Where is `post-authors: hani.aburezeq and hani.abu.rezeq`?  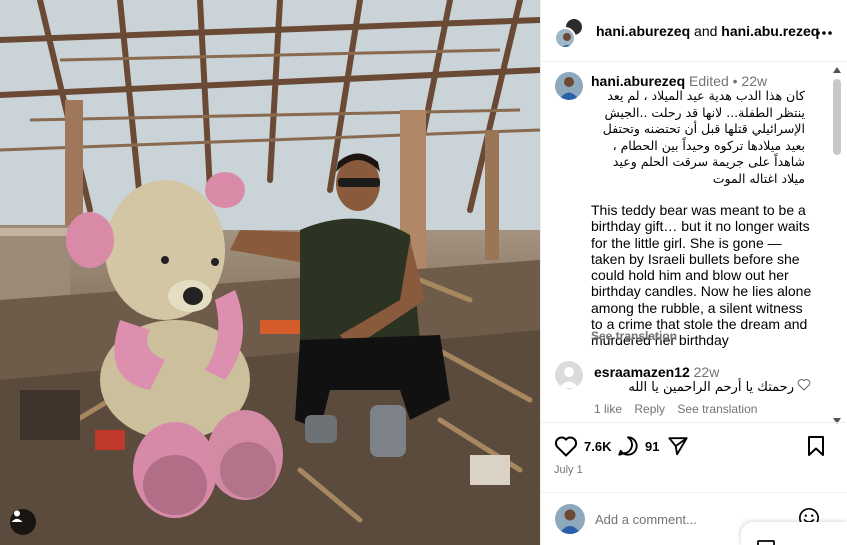
post-authors: hani.aburezeq and hani.abu.rezeq is located at coordinates (707, 31).